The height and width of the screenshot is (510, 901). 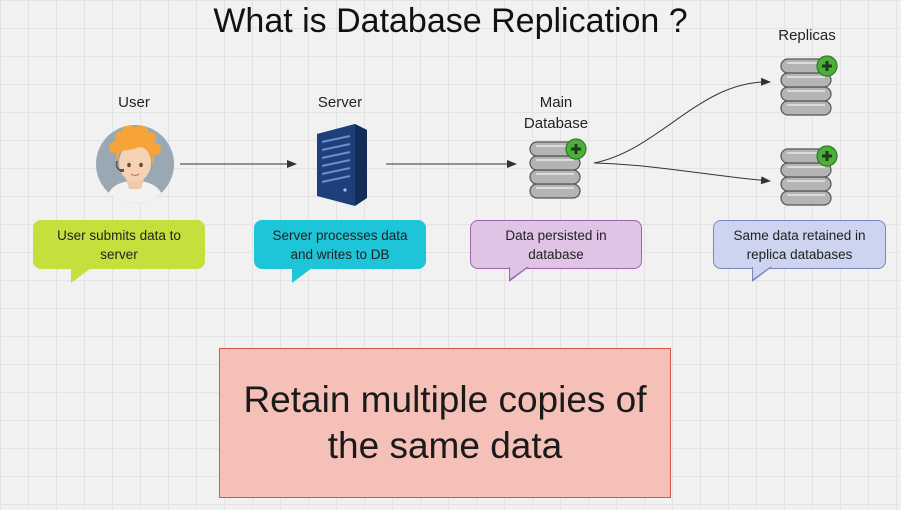 I want to click on bubble-replicas-line1: Same data retained in, so click(x=799, y=235).